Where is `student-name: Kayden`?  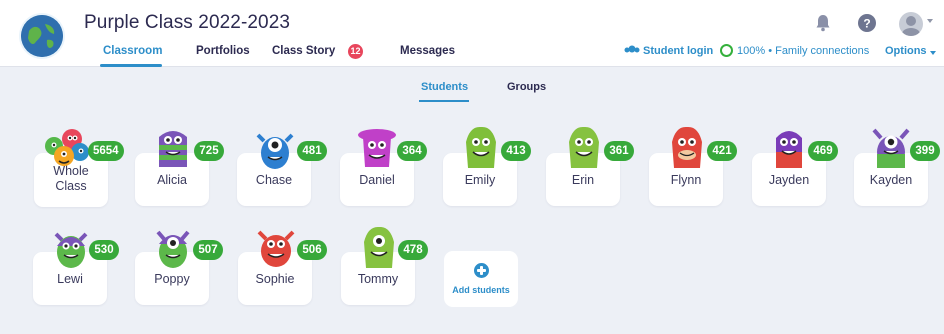
student-name: Kayden is located at coordinates (891, 180).